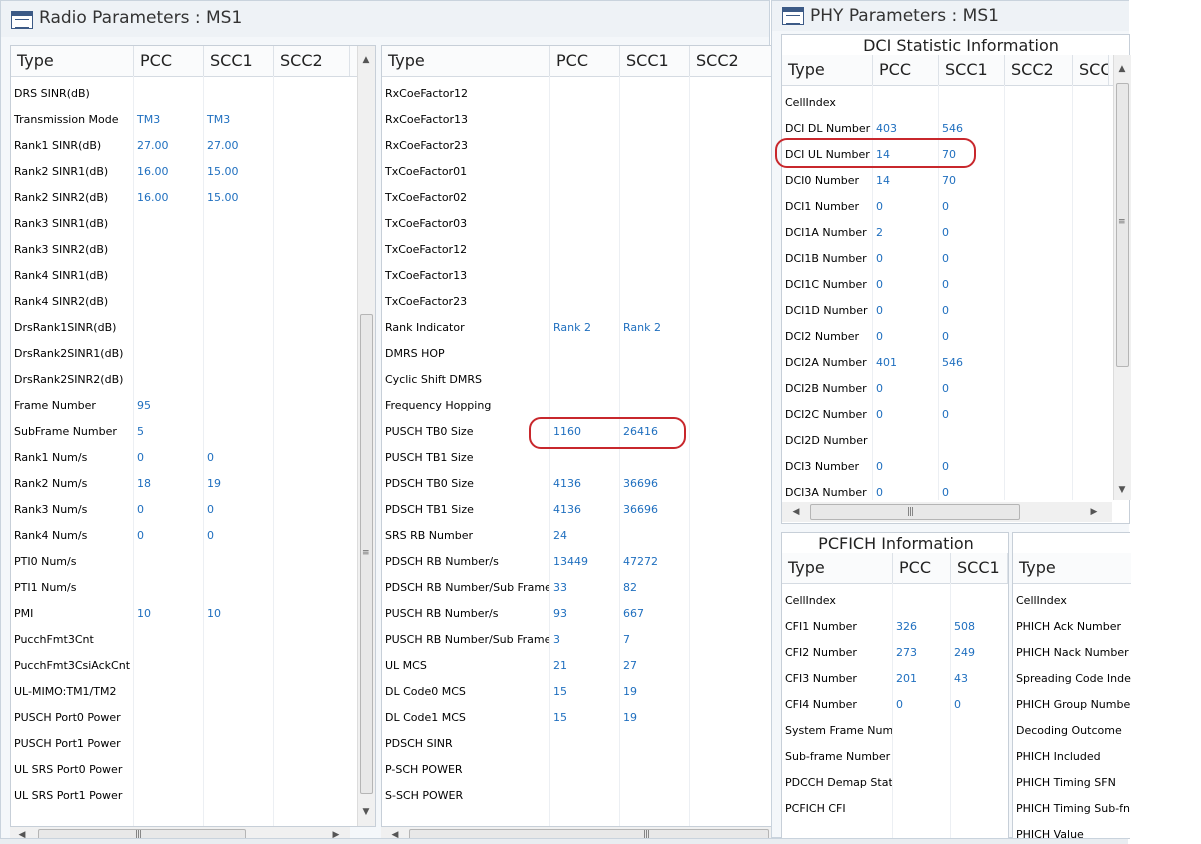  Describe the element at coordinates (577, 198) in the screenshot. I see `table-row: TxCoeFactor02` at that location.